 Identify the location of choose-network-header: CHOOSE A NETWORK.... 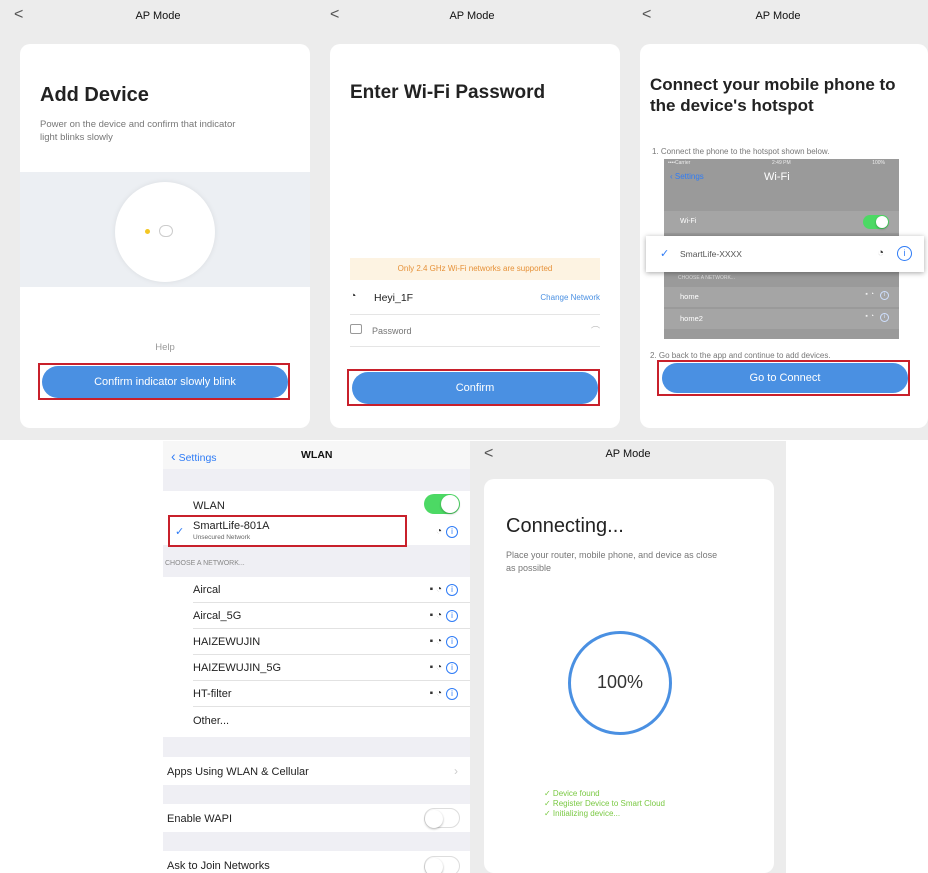
(205, 563).